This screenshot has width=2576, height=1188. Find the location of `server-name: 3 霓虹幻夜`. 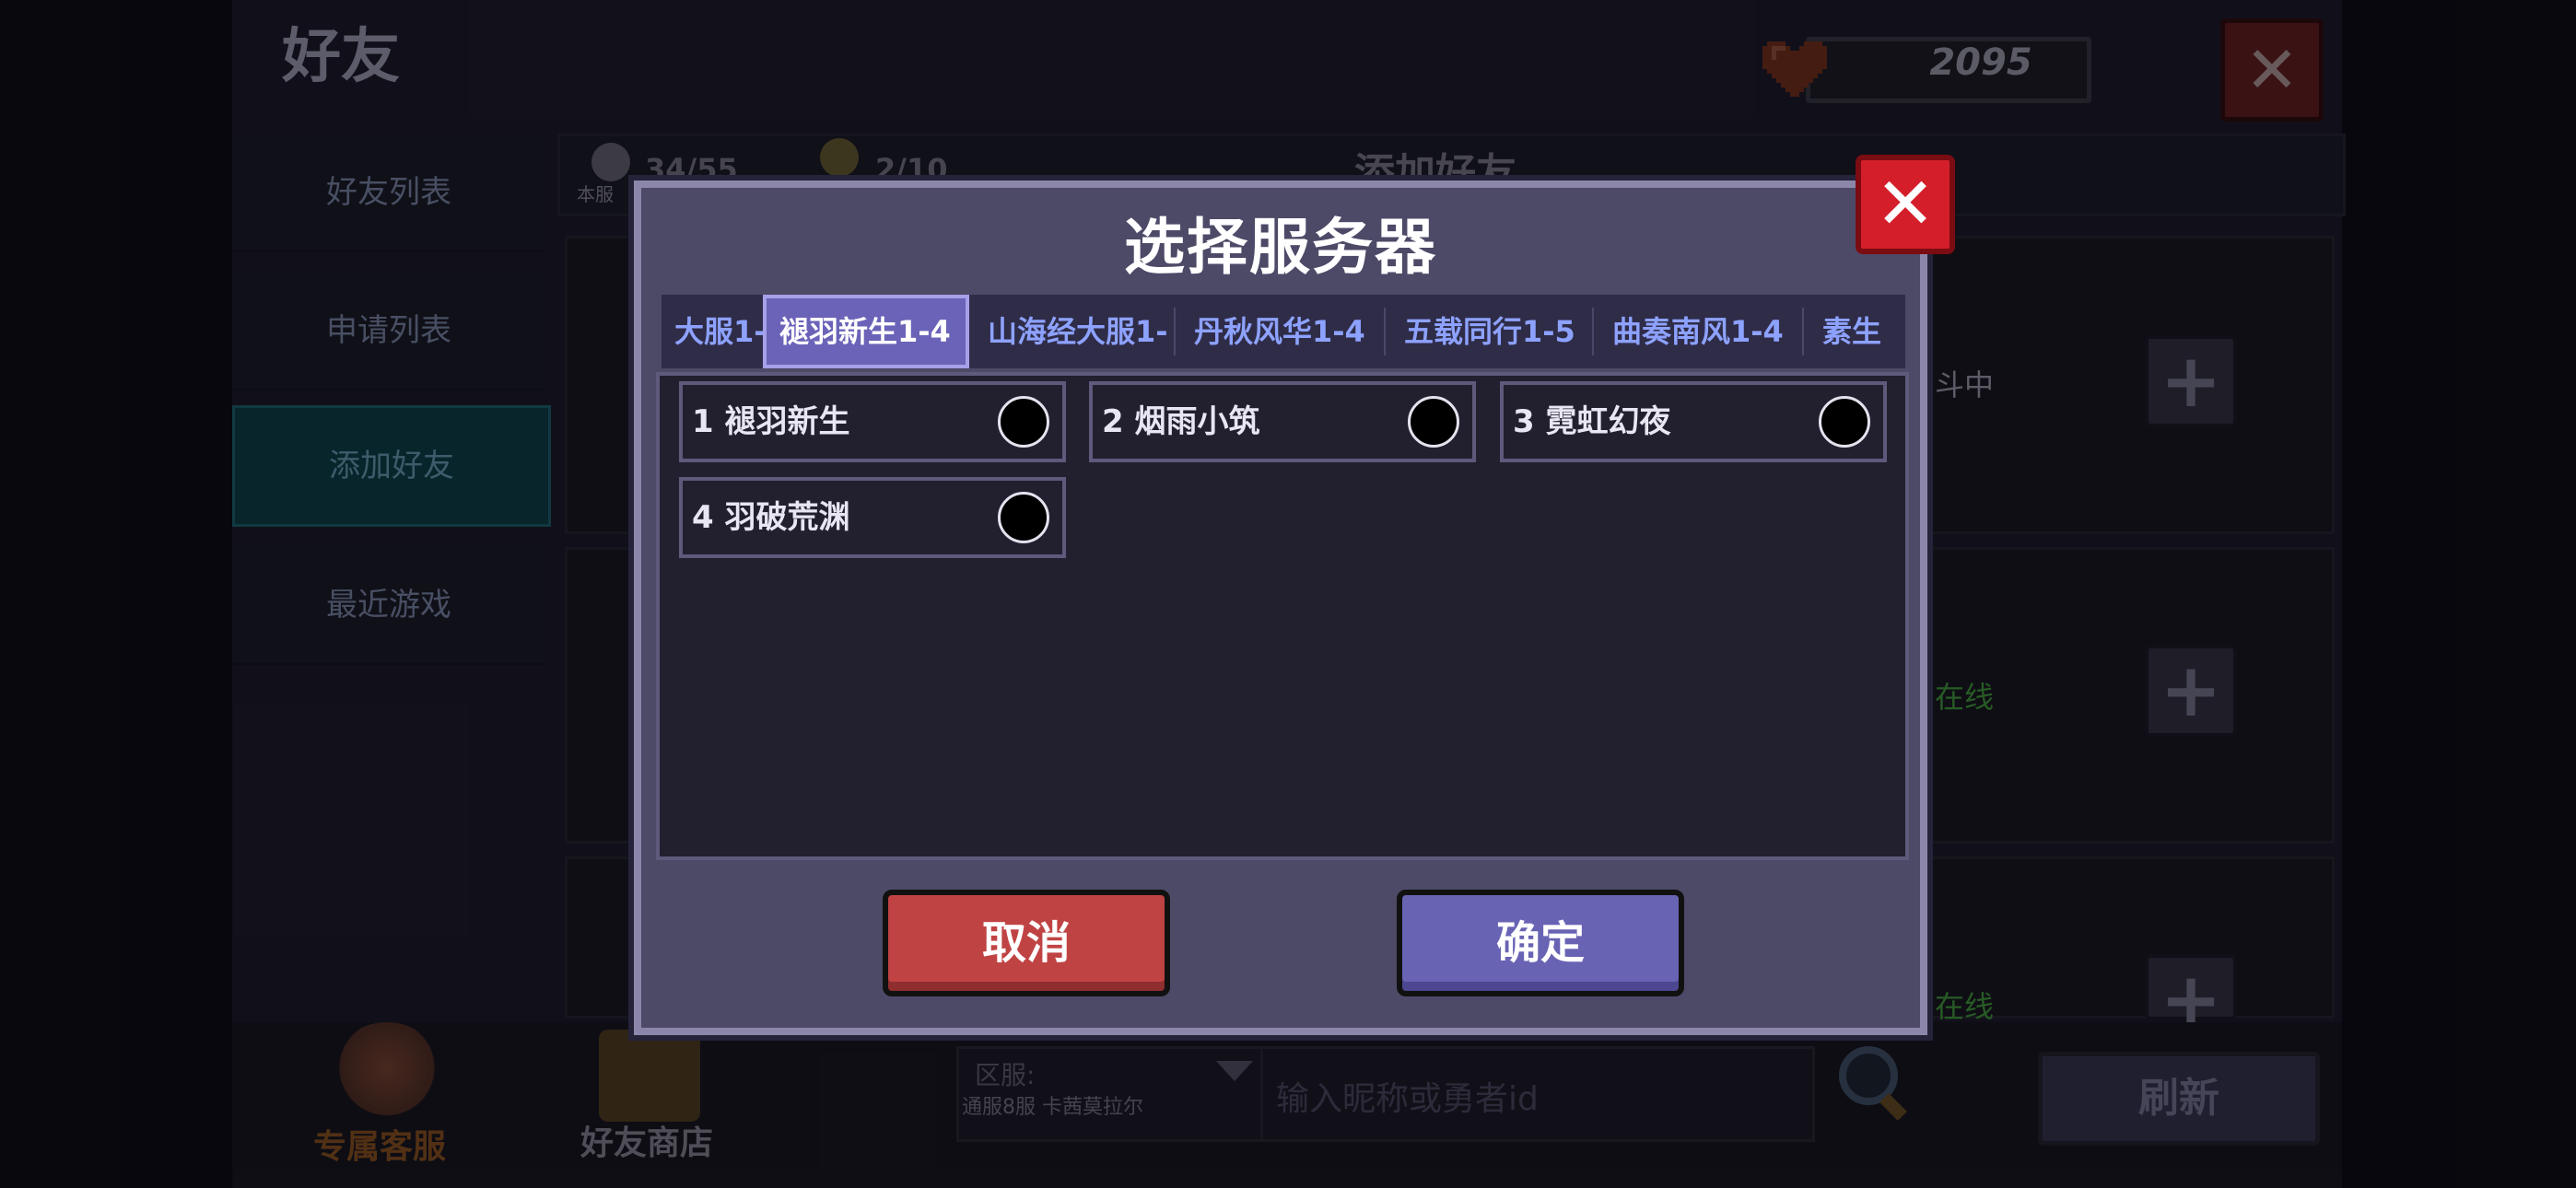

server-name: 3 霓虹幻夜 is located at coordinates (1592, 421).